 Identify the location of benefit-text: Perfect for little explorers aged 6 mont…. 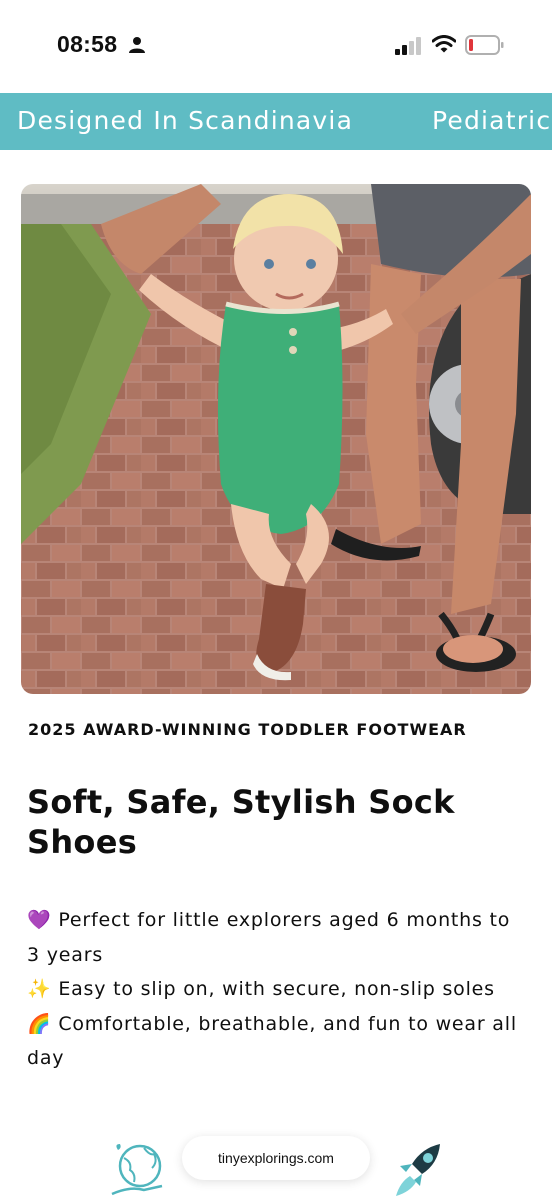
(269, 937).